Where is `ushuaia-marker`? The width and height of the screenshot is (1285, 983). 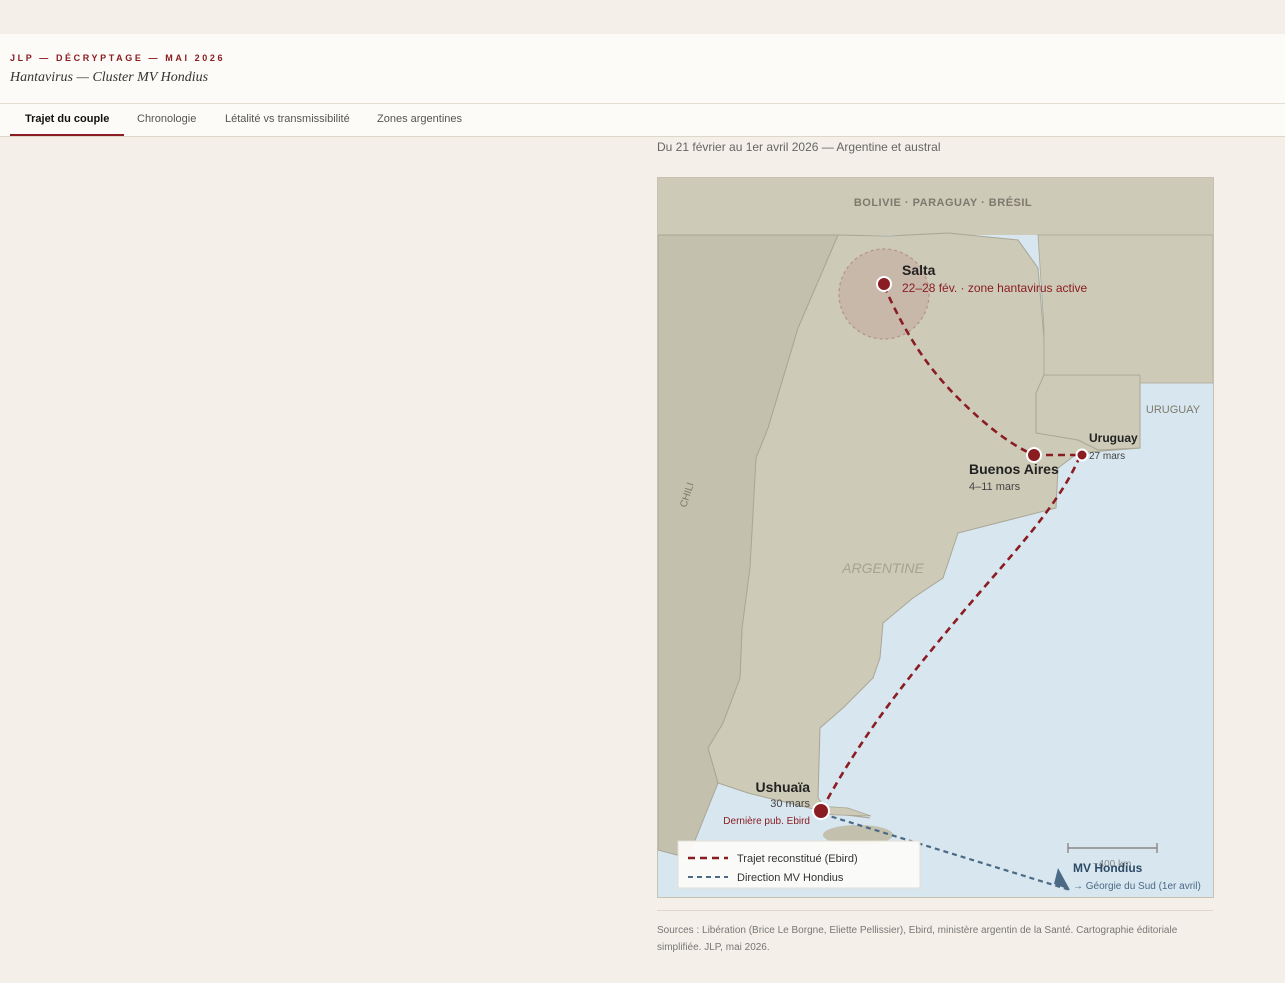
ushuaia-marker is located at coordinates (821, 811).